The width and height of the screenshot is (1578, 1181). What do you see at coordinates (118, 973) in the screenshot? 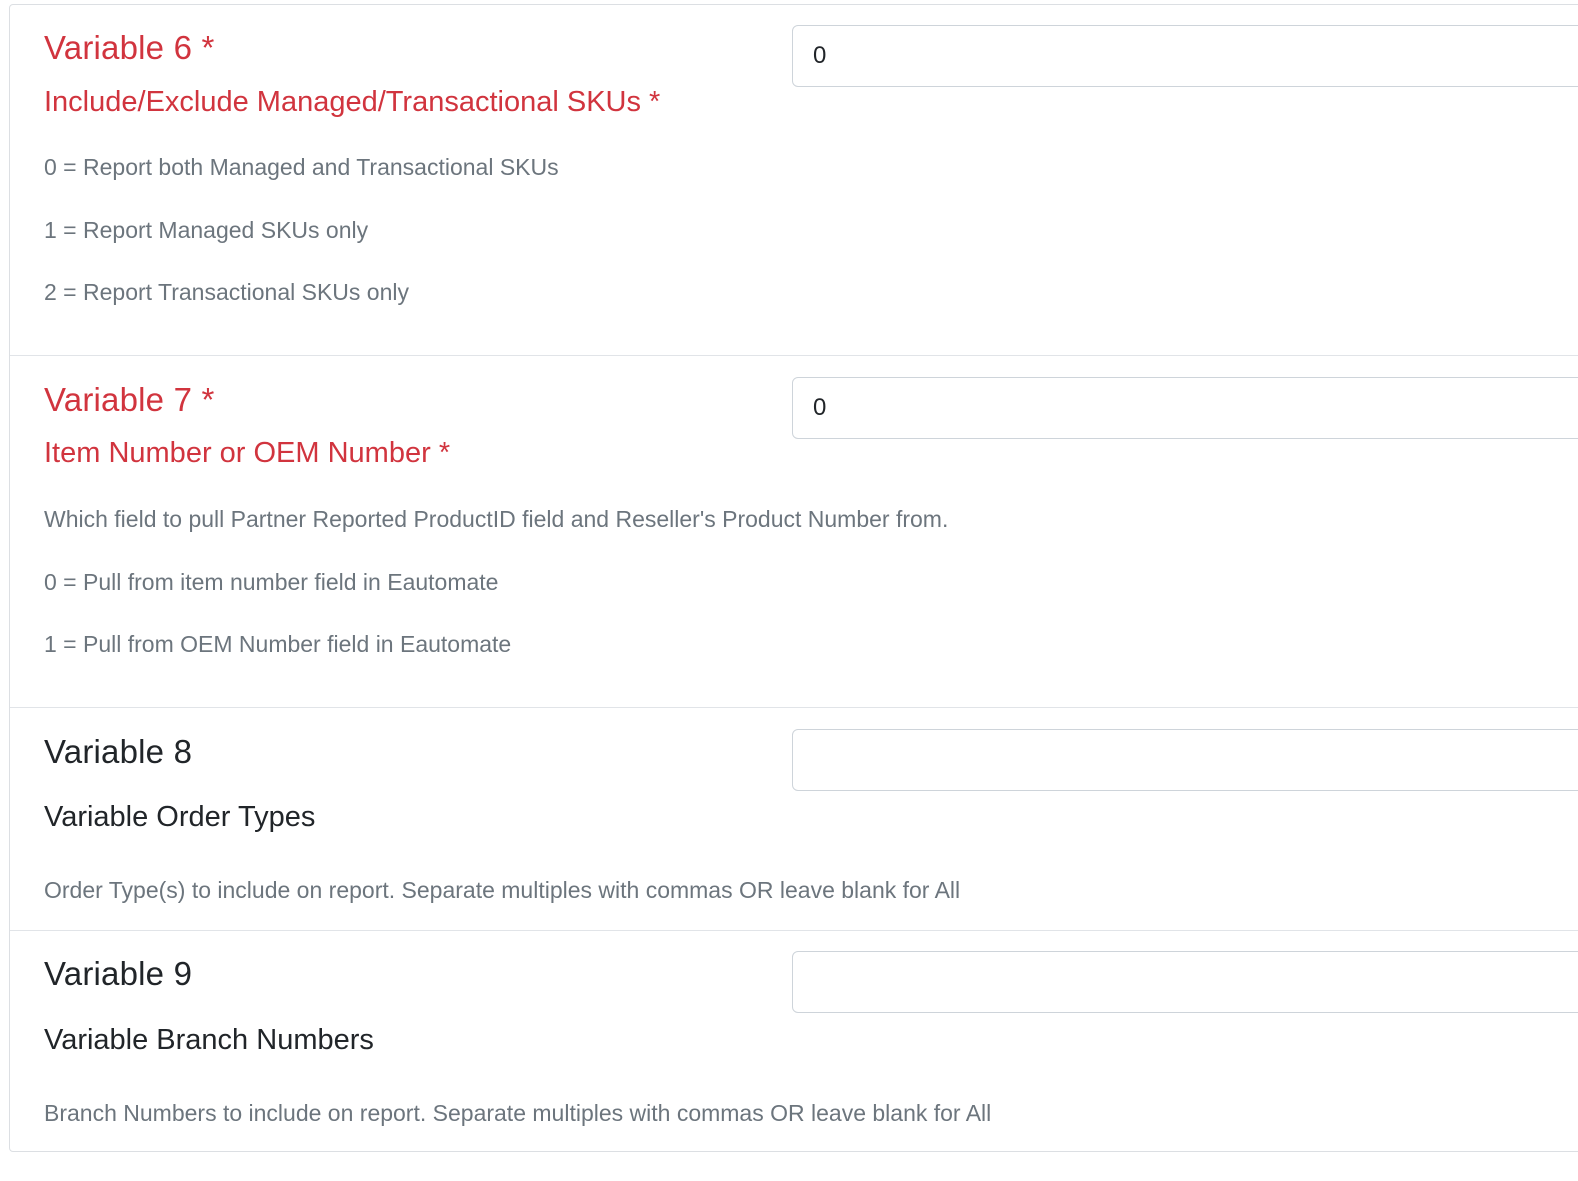
I see `variable-9-title: Variable 9` at bounding box center [118, 973].